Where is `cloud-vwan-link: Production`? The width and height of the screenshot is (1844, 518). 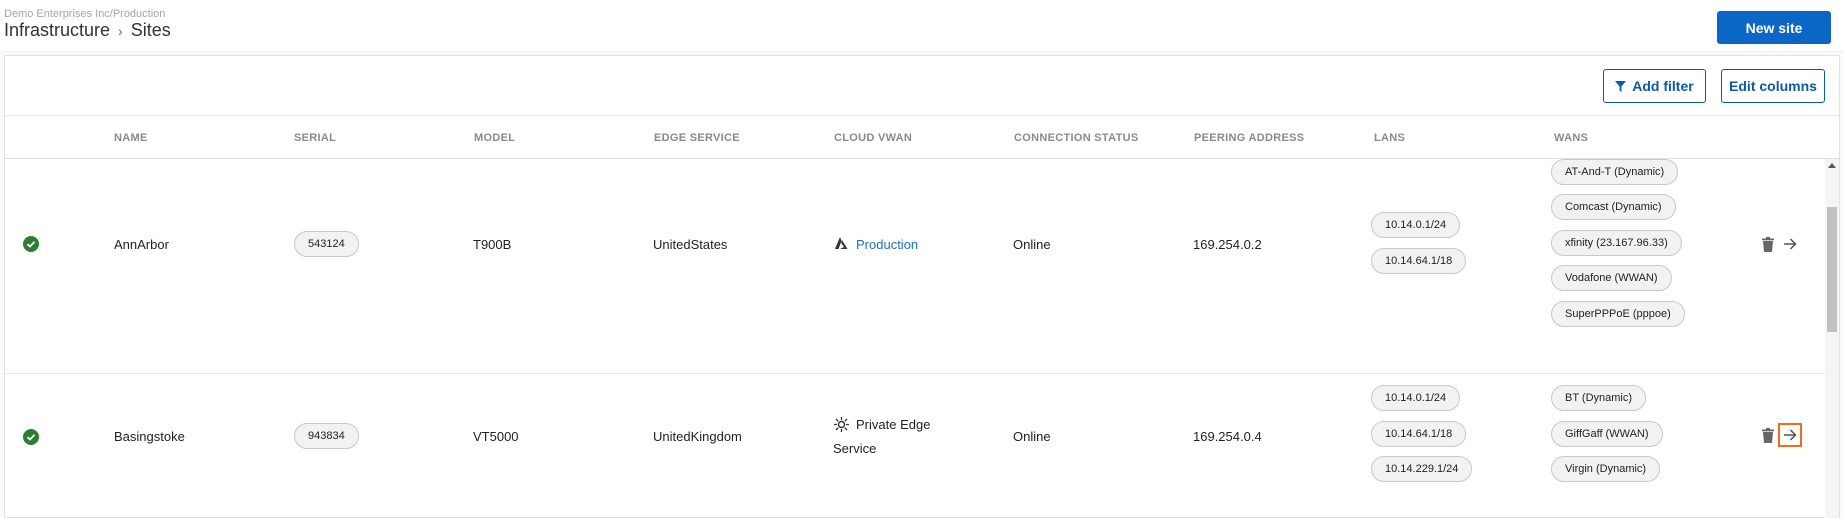
cloud-vwan-link: Production is located at coordinates (887, 244).